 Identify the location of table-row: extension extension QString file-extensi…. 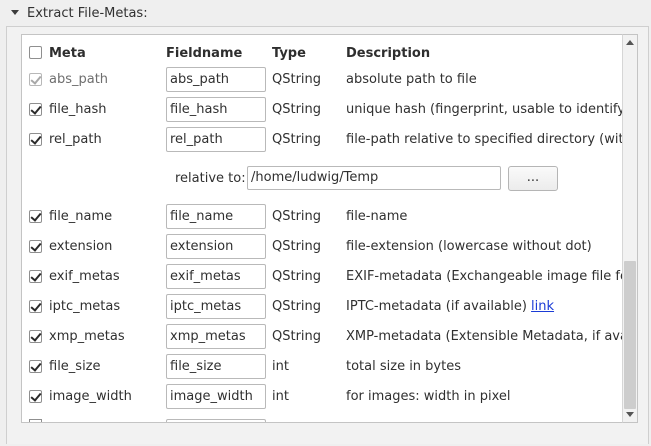
(322, 247).